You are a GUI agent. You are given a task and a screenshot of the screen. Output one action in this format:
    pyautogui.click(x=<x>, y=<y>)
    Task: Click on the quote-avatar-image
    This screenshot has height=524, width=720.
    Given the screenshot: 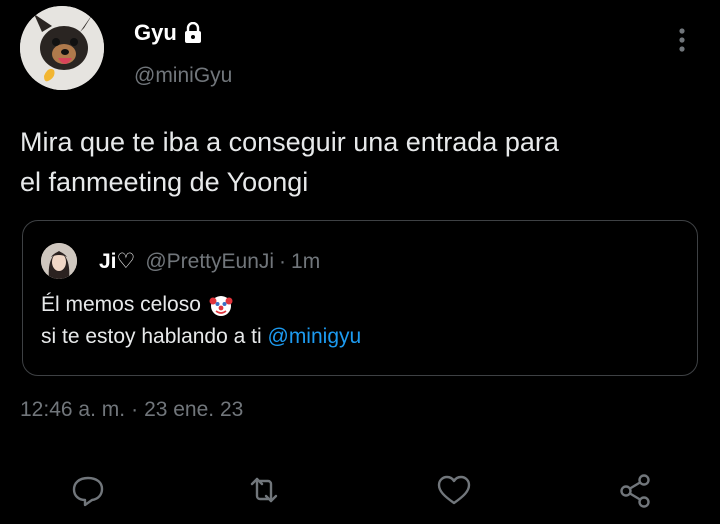 What is the action you would take?
    pyautogui.click(x=59, y=261)
    